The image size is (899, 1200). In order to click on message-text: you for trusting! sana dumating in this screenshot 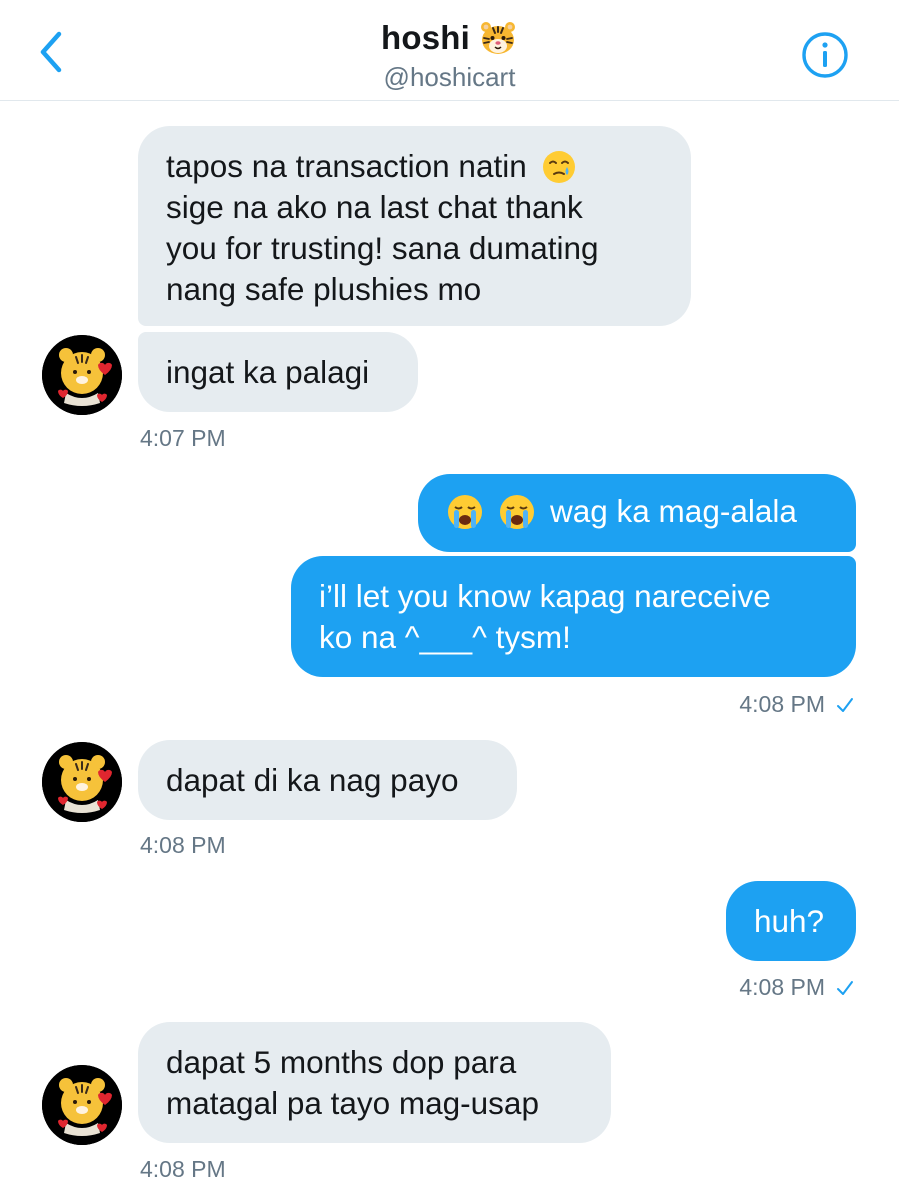, I will do `click(382, 248)`.